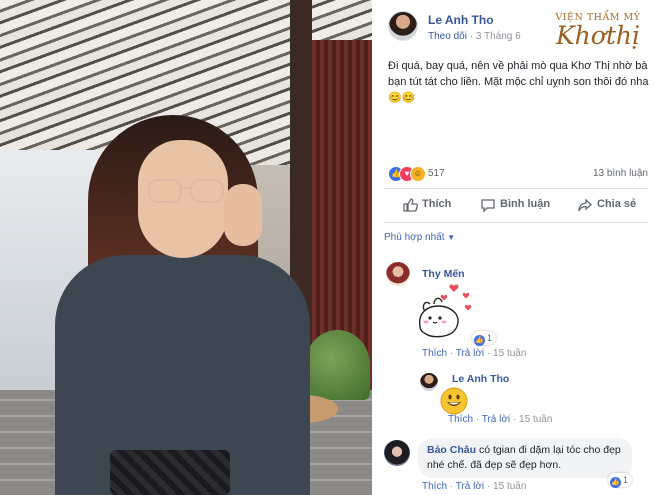  I want to click on chevron-down-icon: ▼, so click(451, 237).